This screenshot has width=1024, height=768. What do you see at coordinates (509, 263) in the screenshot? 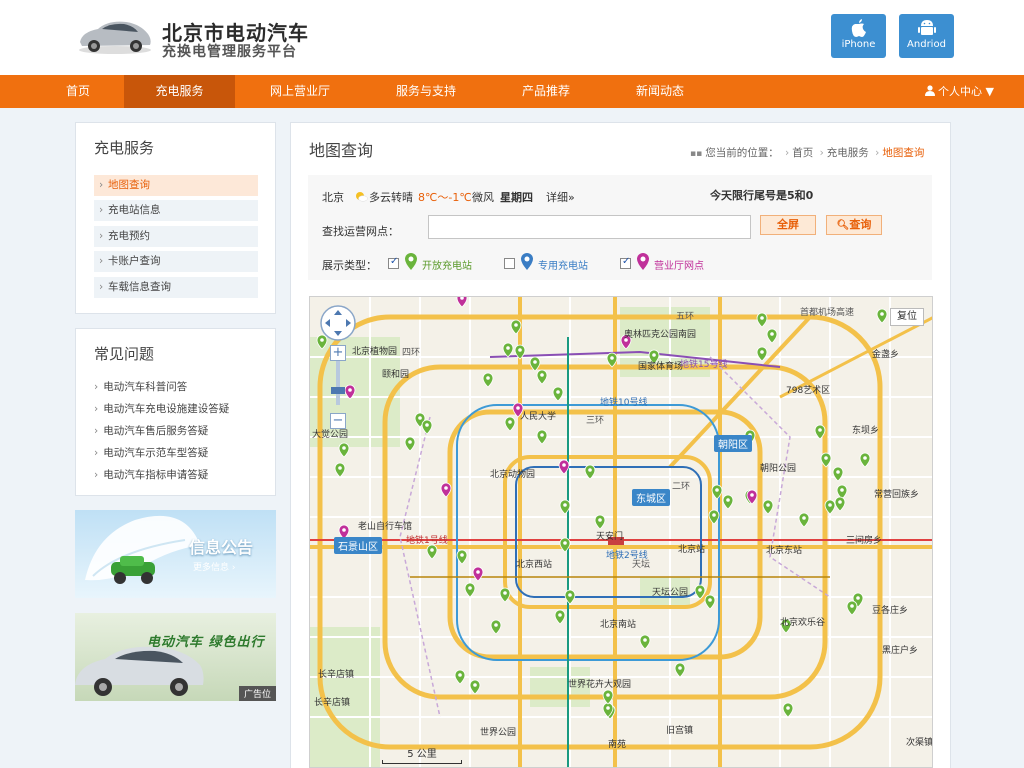
I see `checkbox-private-station` at bounding box center [509, 263].